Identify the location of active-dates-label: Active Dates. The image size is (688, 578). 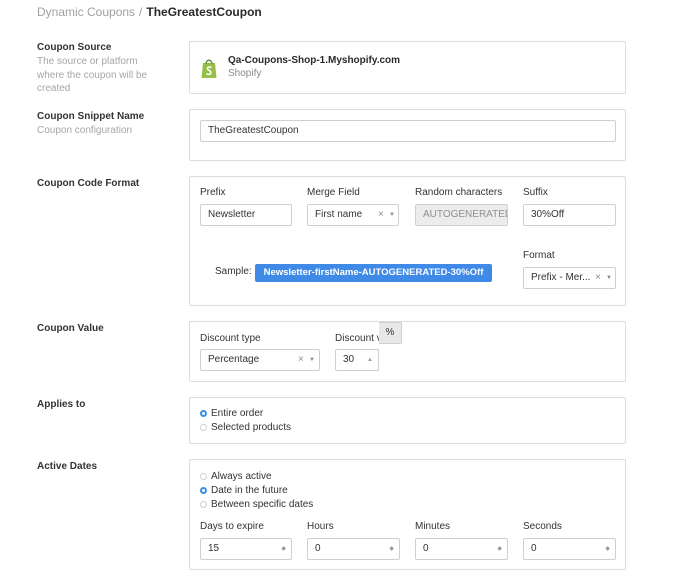
(67, 466).